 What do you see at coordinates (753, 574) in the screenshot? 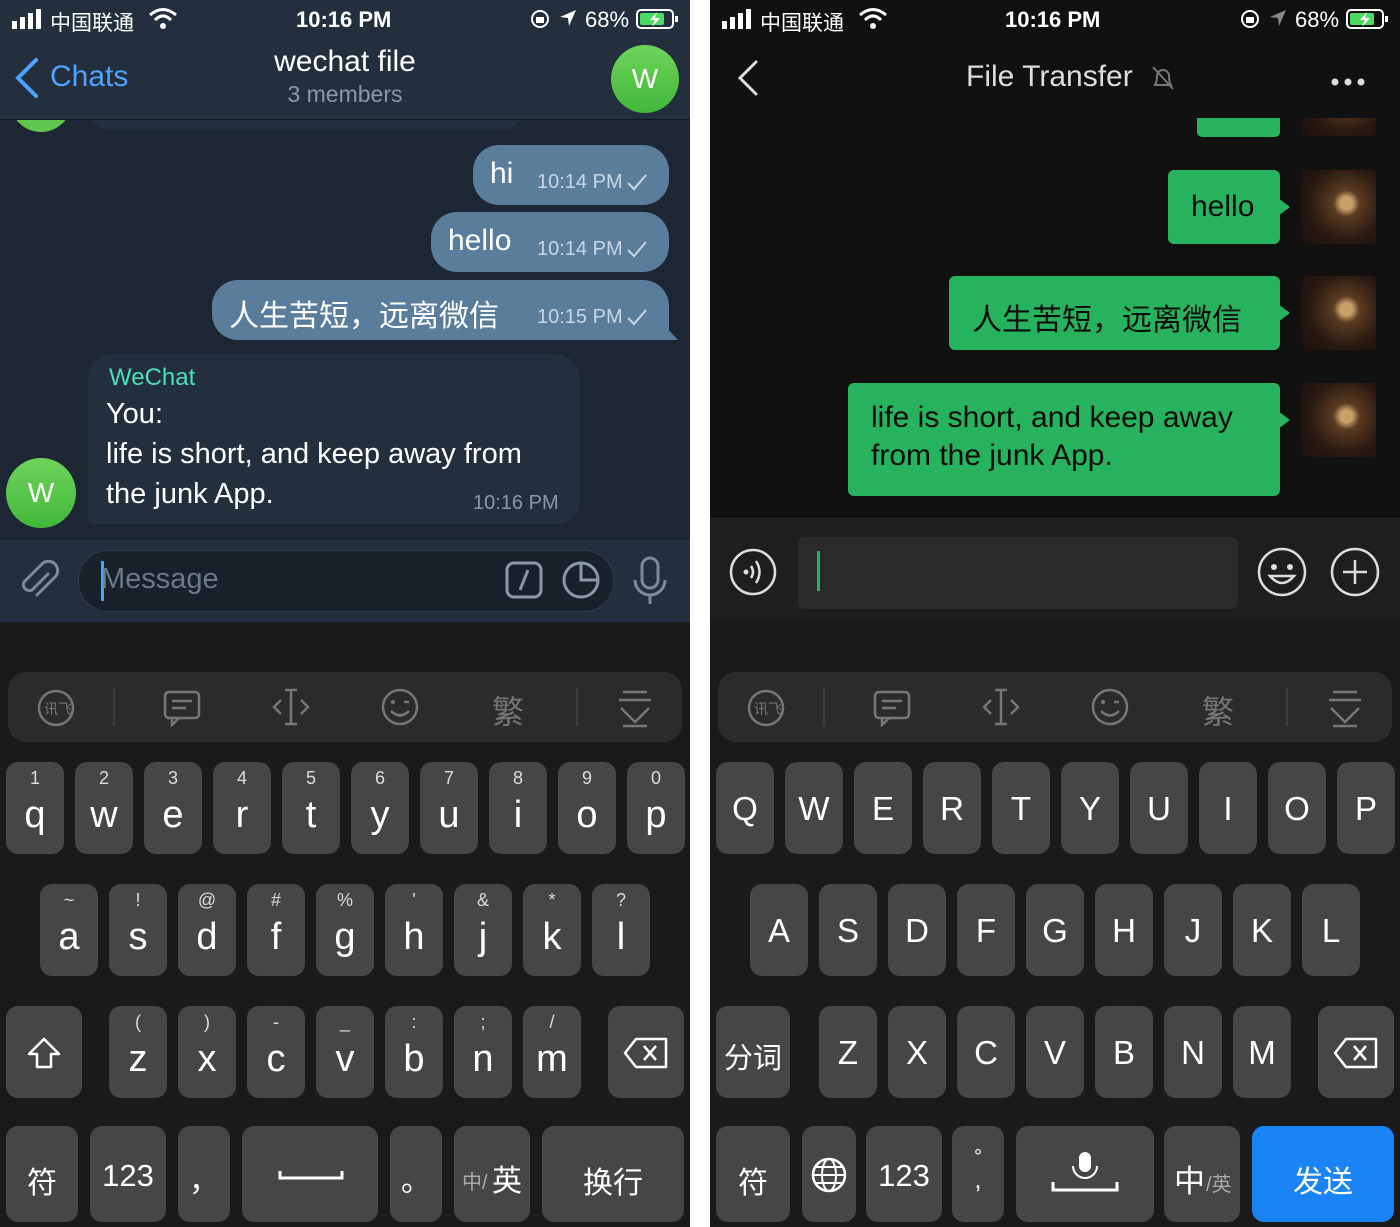
I see `voice-input-icon` at bounding box center [753, 574].